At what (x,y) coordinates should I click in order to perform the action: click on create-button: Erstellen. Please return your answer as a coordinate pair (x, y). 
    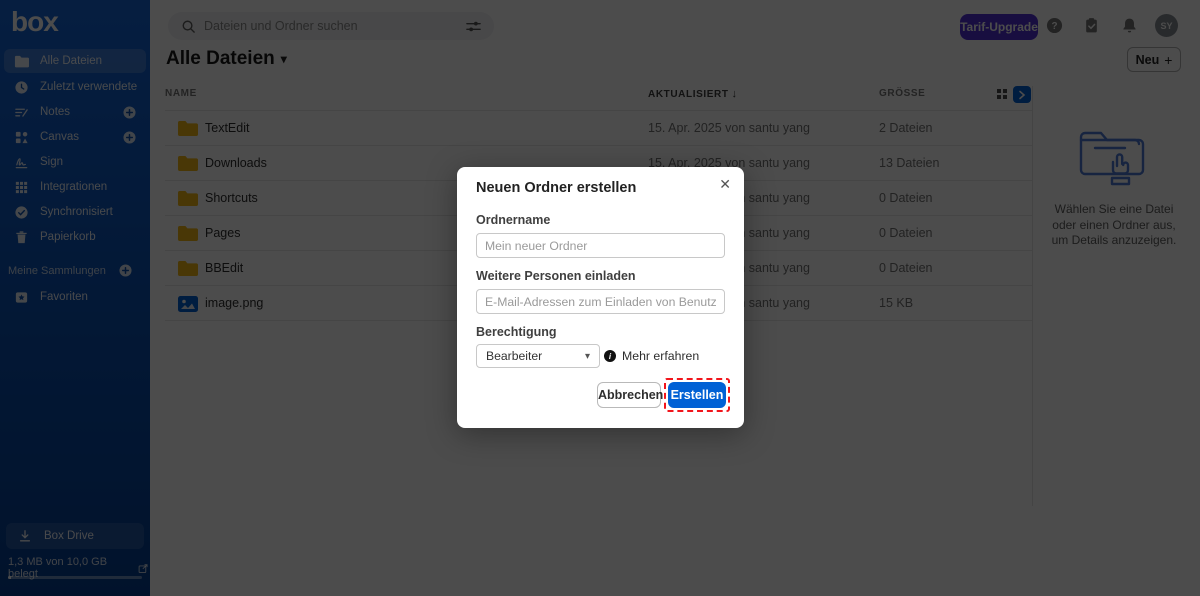
    Looking at the image, I should click on (697, 395).